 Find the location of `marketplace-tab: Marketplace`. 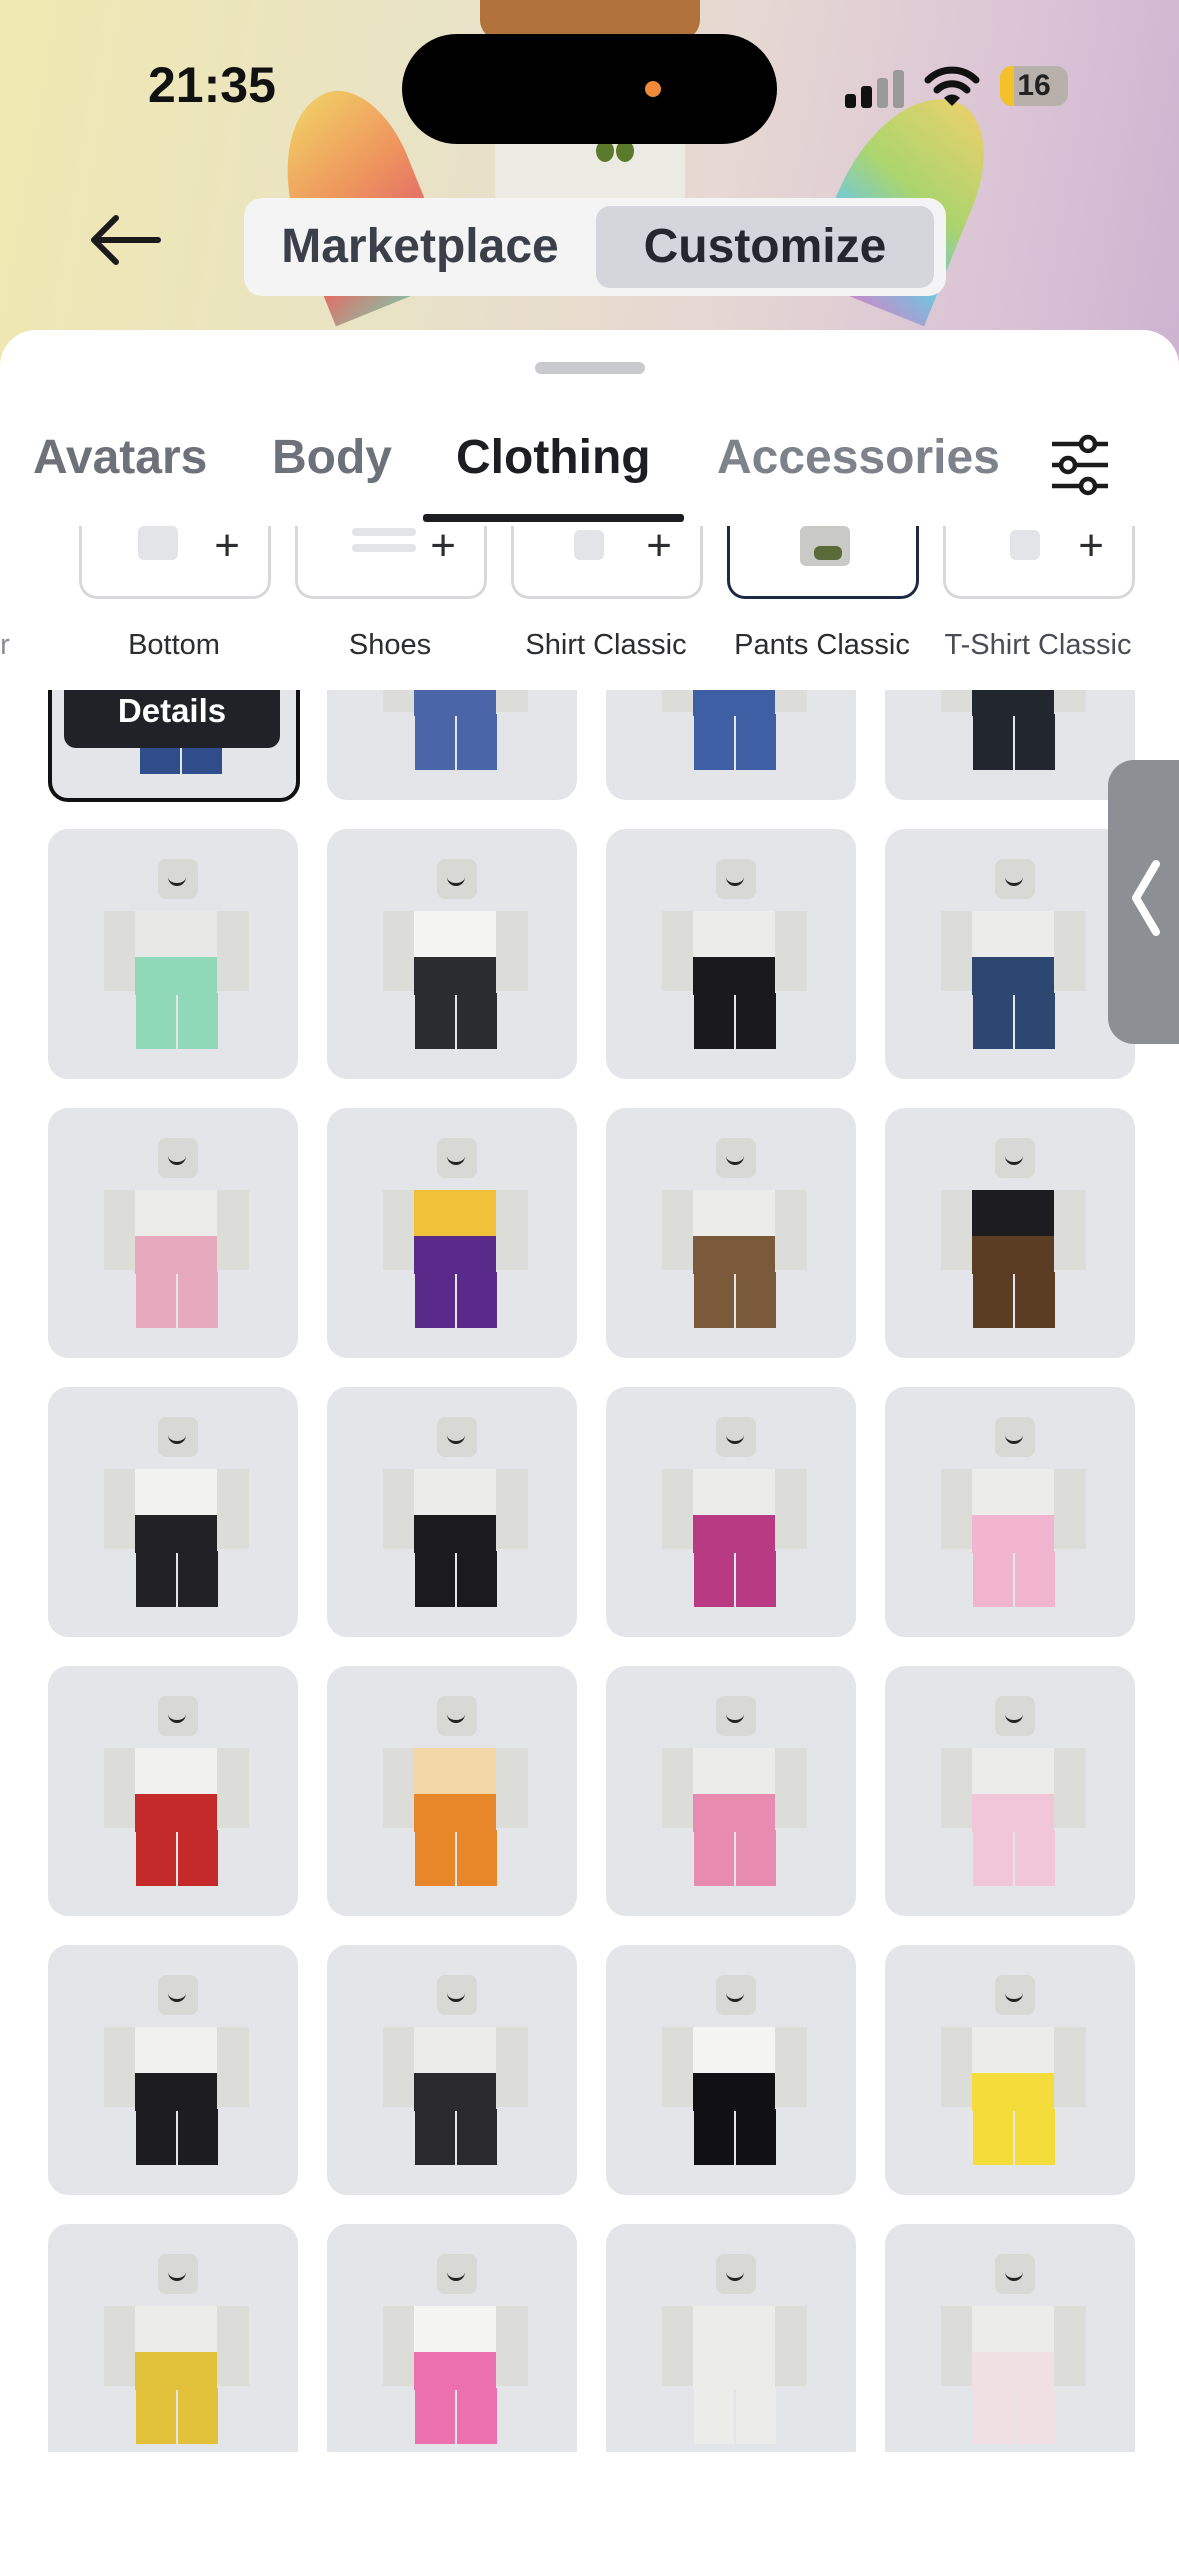

marketplace-tab: Marketplace is located at coordinates (420, 247).